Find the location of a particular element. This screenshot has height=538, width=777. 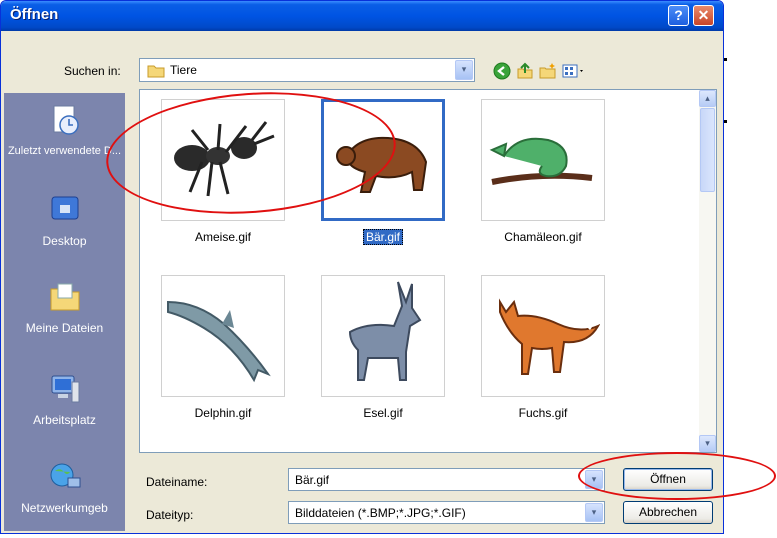

look-in-value: Tiere is located at coordinates (183, 70).